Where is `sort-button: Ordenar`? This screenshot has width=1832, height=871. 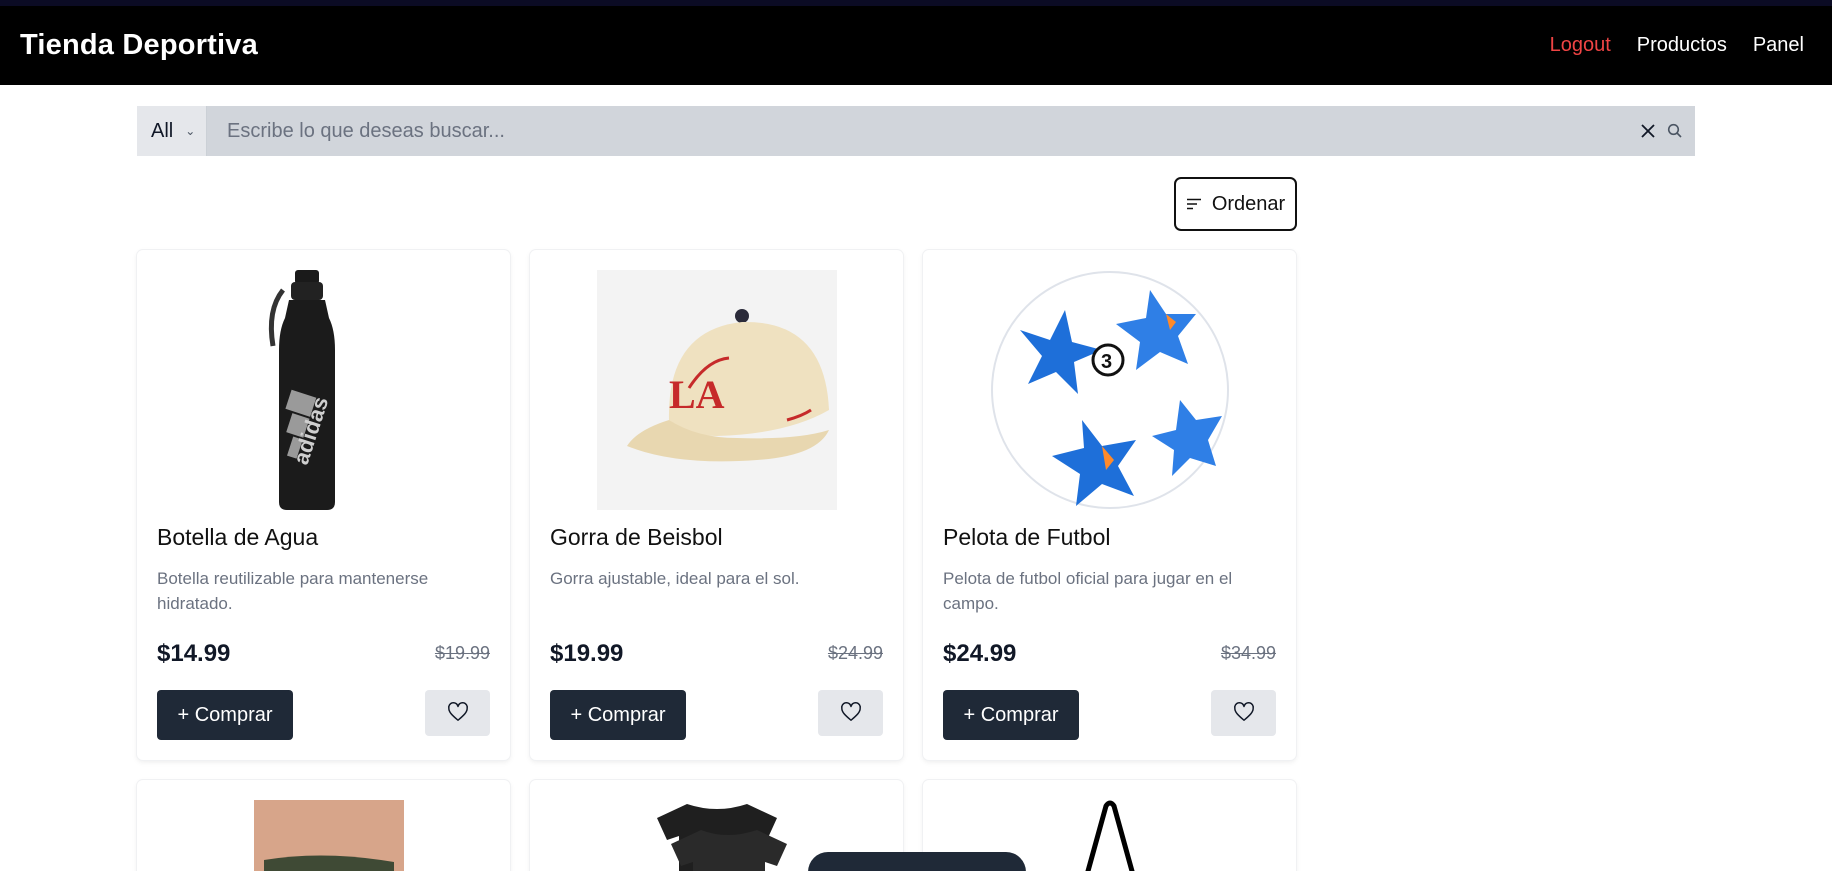 sort-button: Ordenar is located at coordinates (1235, 204).